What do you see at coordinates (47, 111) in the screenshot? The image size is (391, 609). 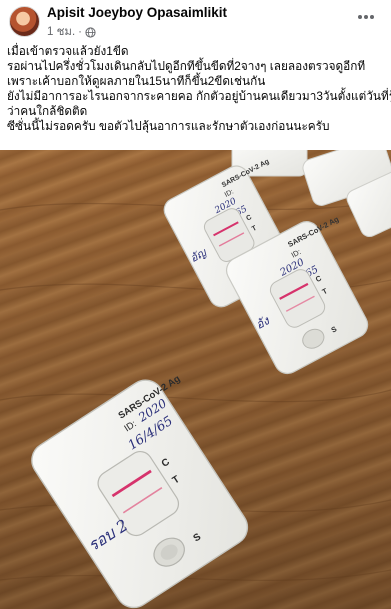 I see `post-text-line: ว่าคนใกล้ชิดติด` at bounding box center [47, 111].